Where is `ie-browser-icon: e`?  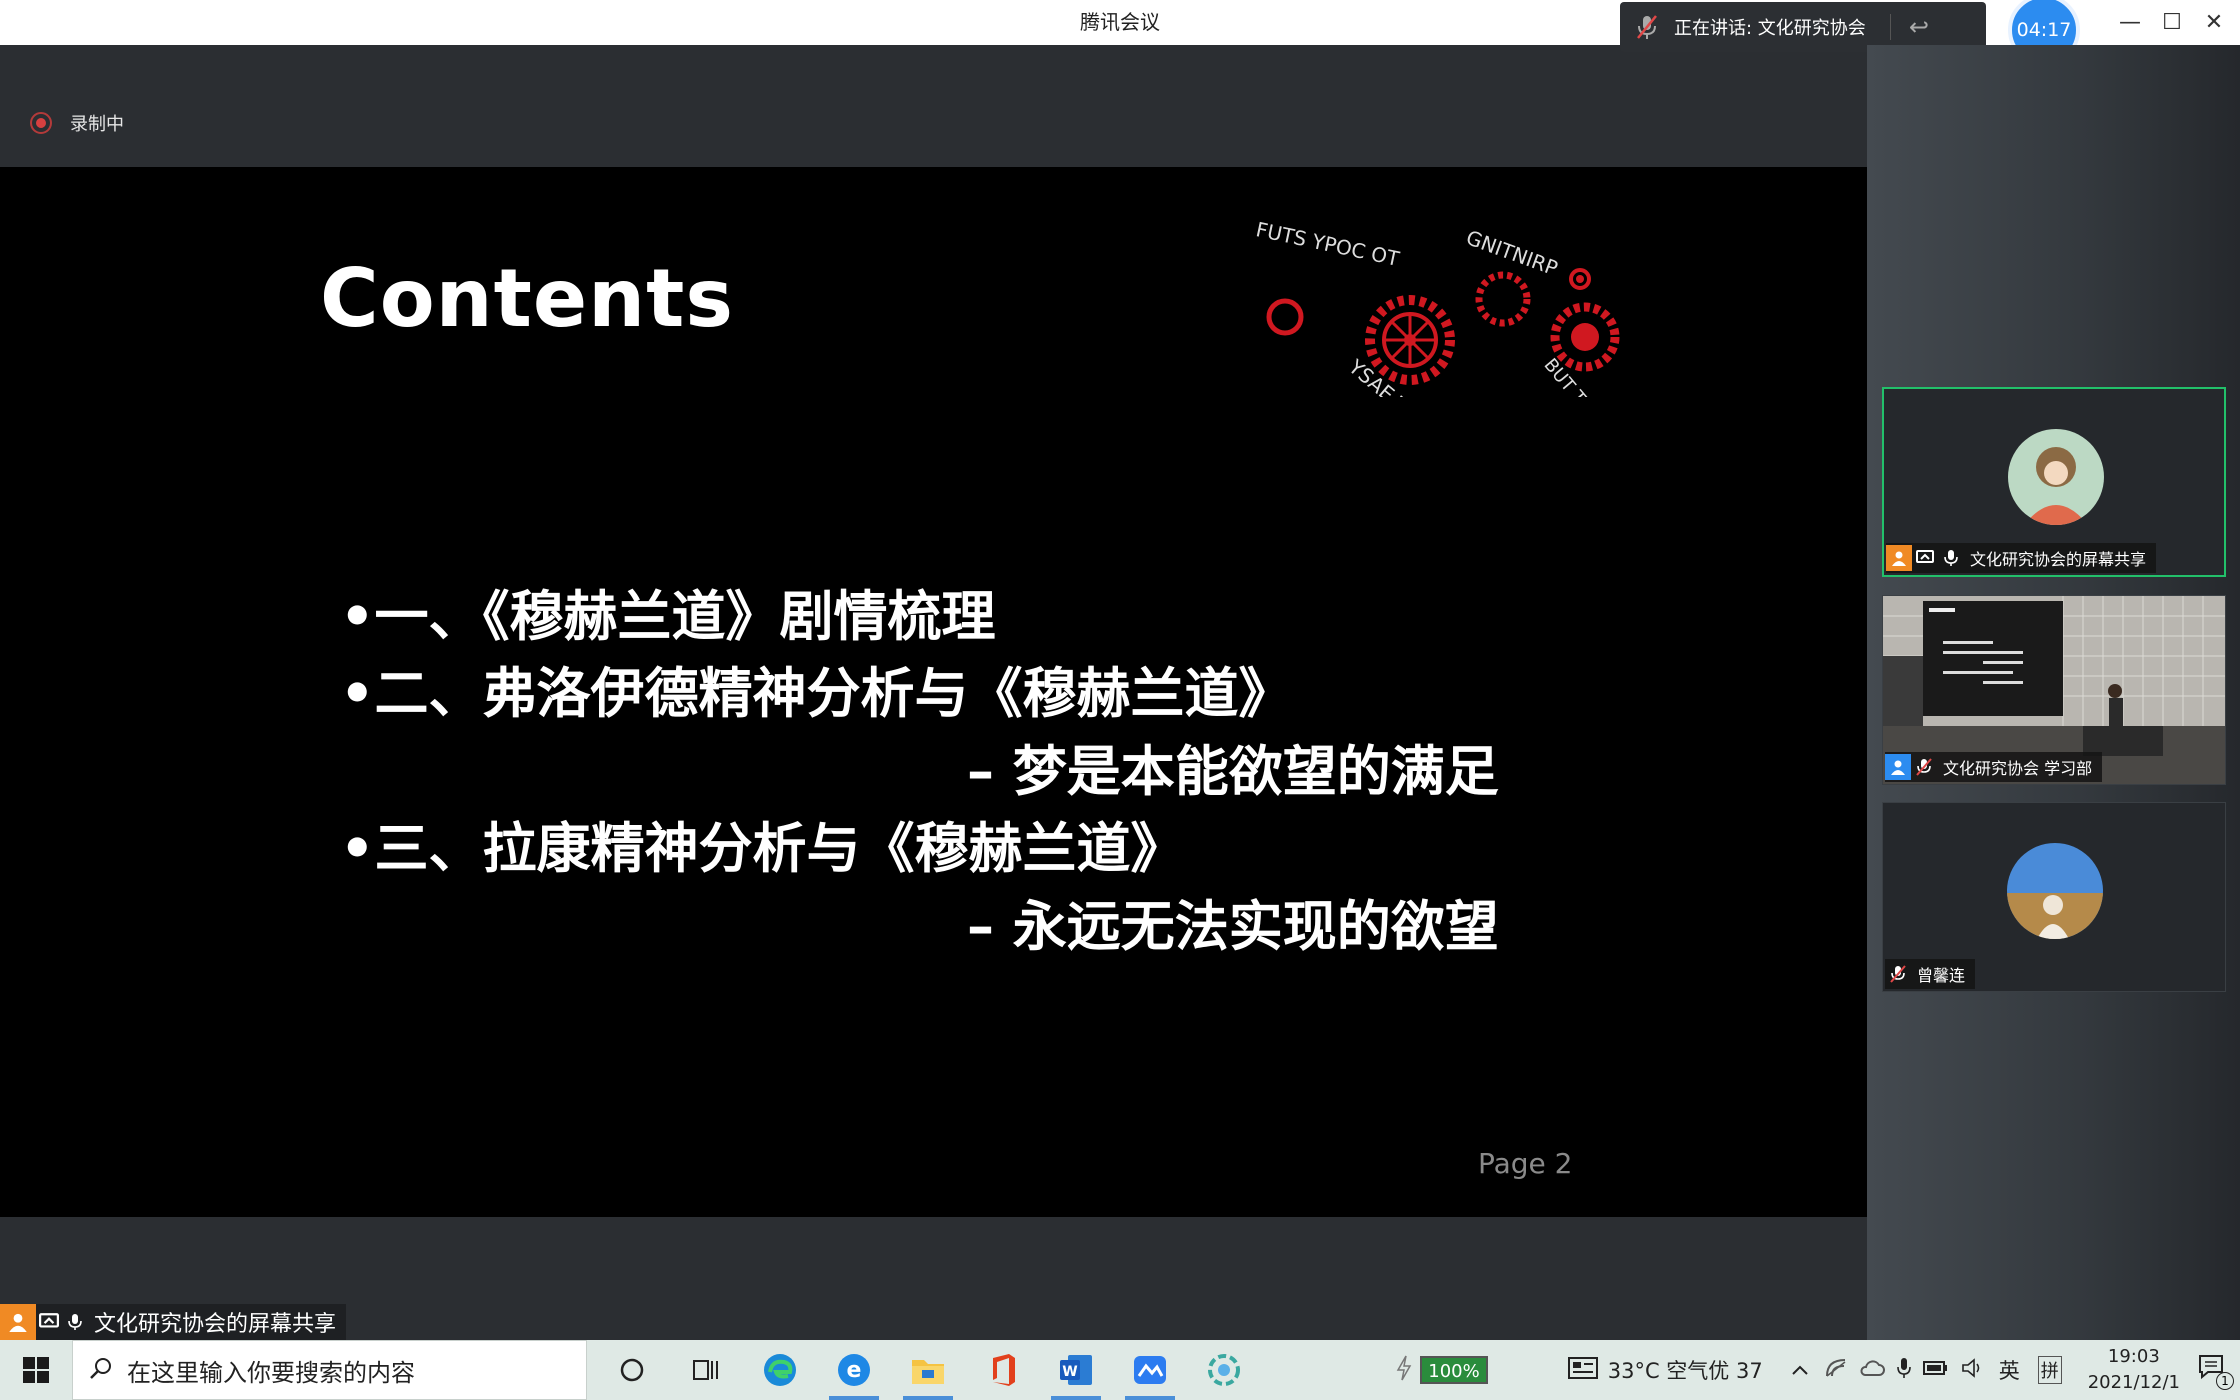
ie-browser-icon: e is located at coordinates (854, 1370).